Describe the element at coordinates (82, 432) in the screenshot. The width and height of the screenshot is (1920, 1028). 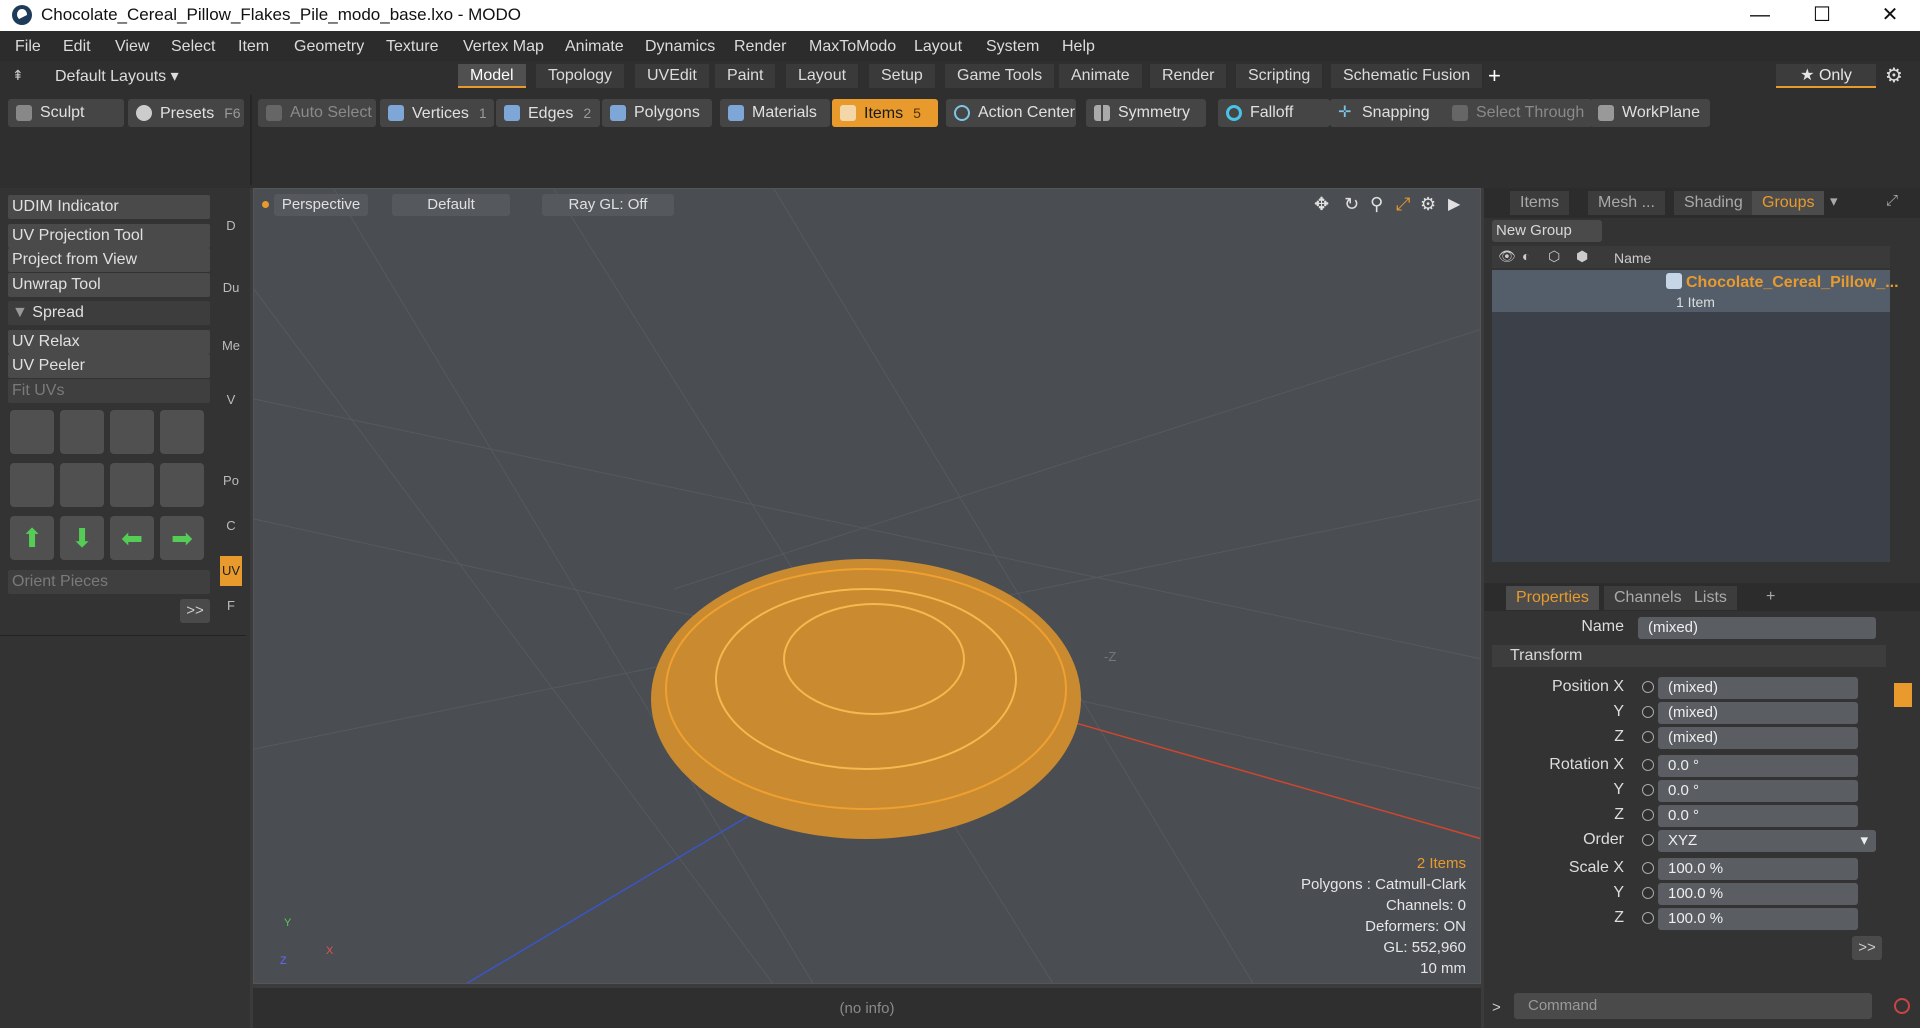
I see `uv-cylinder-icon` at that location.